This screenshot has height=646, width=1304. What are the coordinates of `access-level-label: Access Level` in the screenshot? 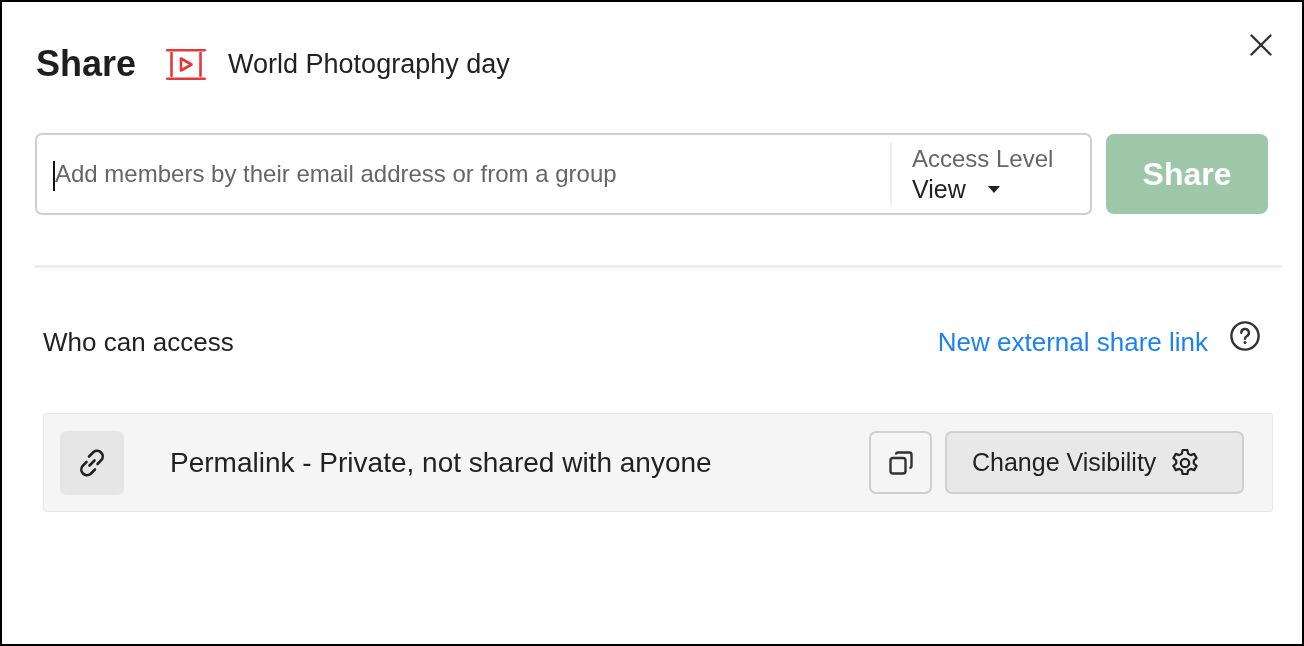 It's located at (983, 158).